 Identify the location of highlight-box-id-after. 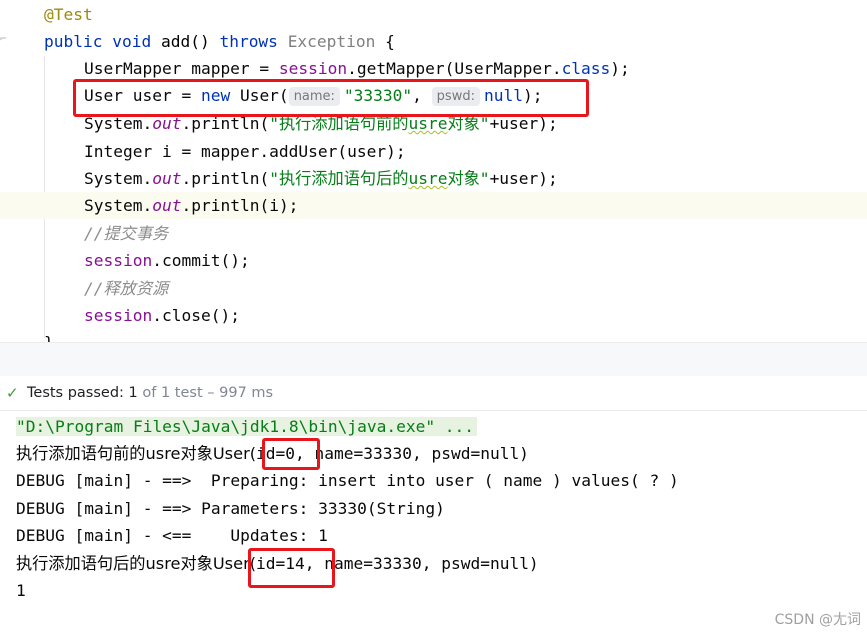
(291, 568).